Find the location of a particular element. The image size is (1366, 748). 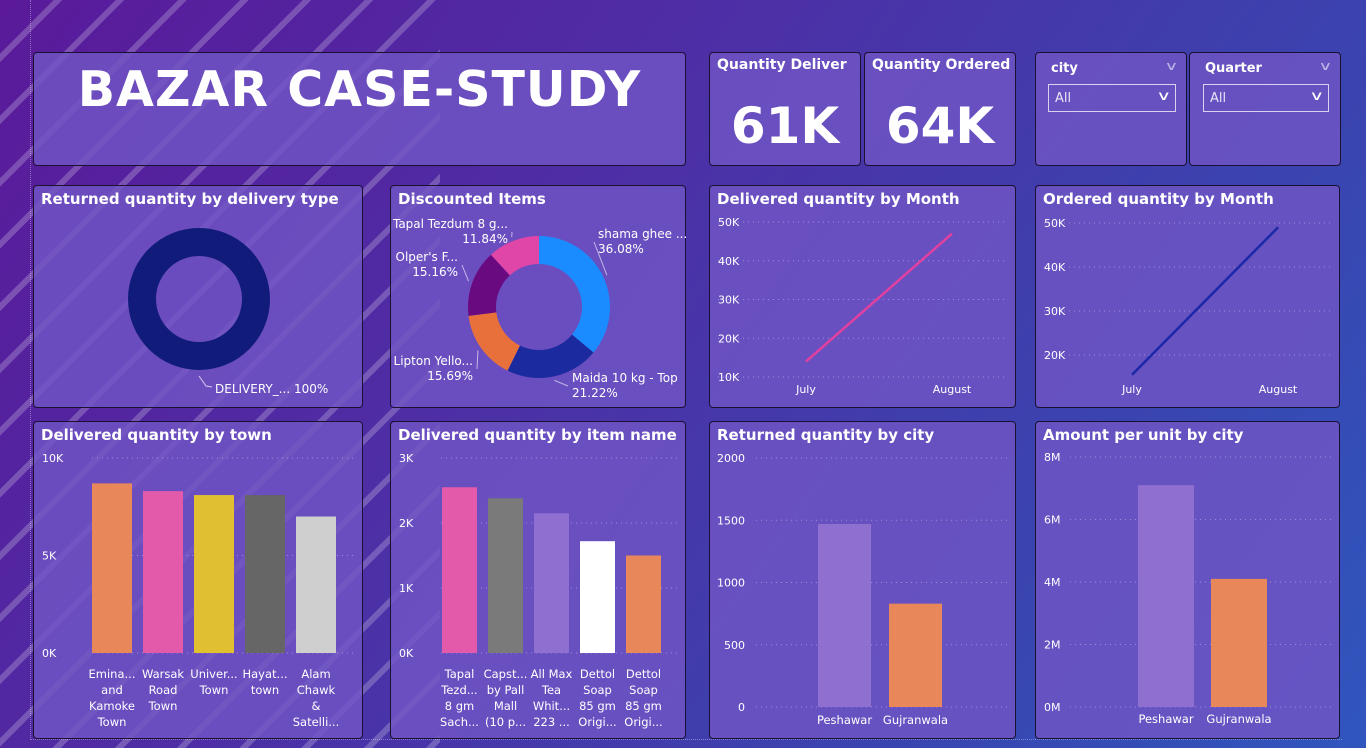

x-tick-label: All Max is located at coordinates (552, 674).